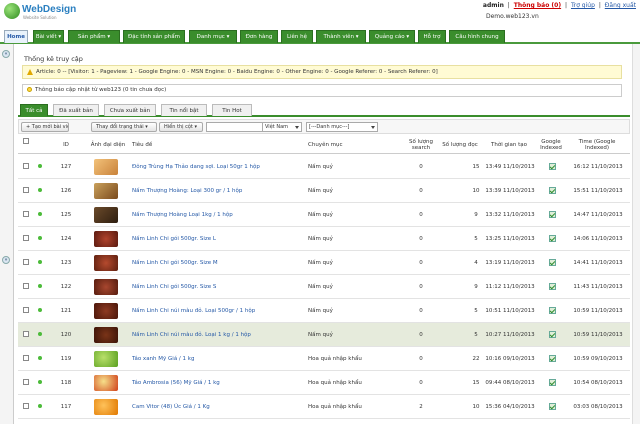 This screenshot has height=424, width=640. I want to click on tab-all: Tất cả, so click(34, 110).